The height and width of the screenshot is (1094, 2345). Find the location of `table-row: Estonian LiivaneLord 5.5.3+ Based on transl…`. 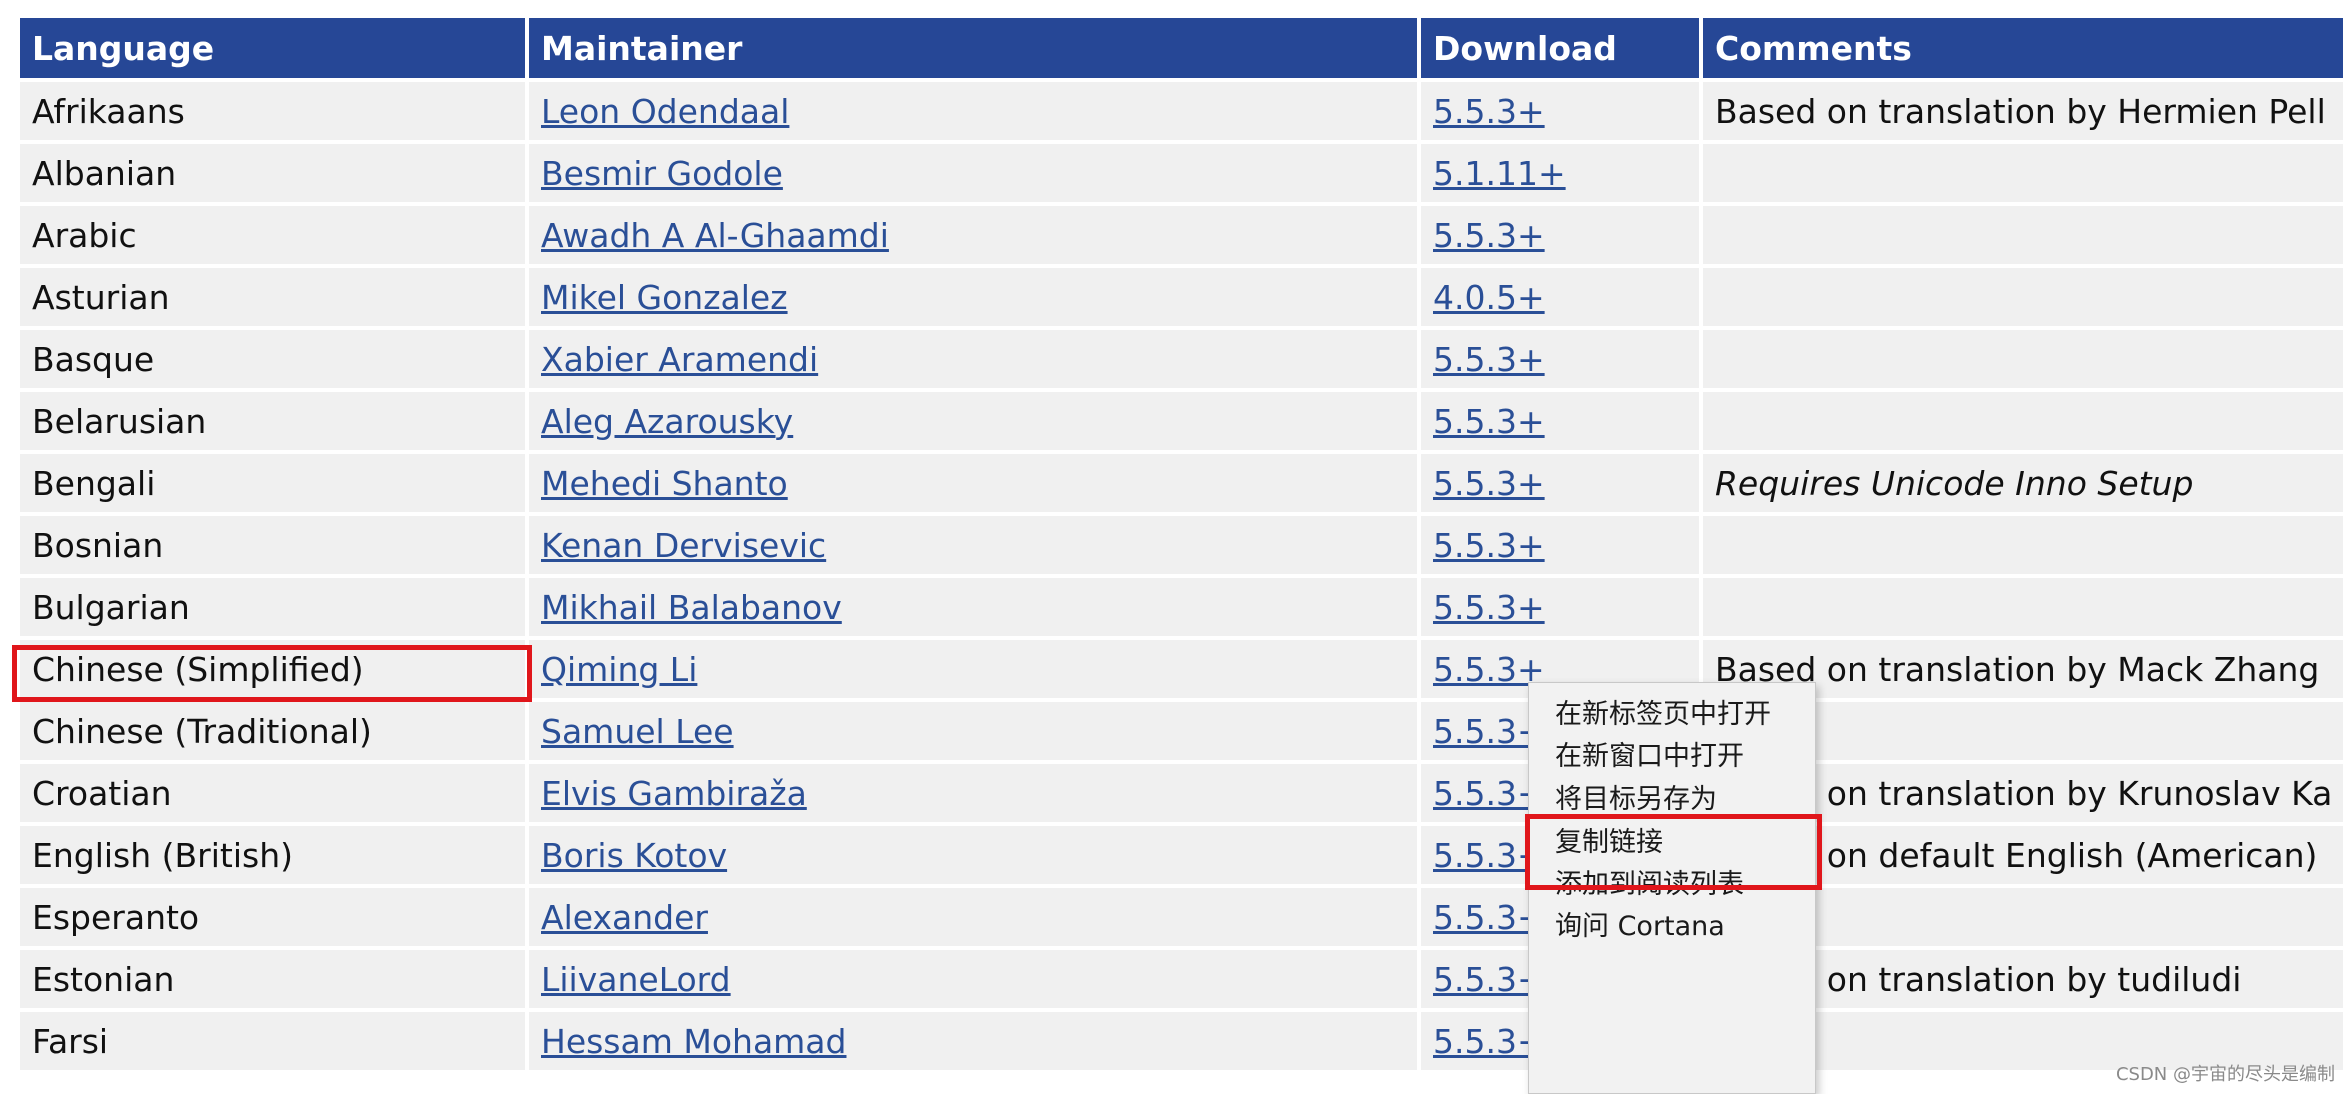

table-row: Estonian LiivaneLord 5.5.3+ Based on transl… is located at coordinates (1181, 979).